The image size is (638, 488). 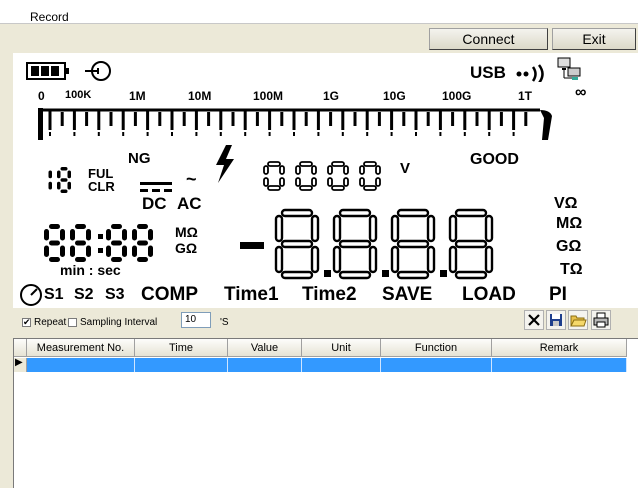 What do you see at coordinates (40, 124) in the screenshot?
I see `scale-left-cap` at bounding box center [40, 124].